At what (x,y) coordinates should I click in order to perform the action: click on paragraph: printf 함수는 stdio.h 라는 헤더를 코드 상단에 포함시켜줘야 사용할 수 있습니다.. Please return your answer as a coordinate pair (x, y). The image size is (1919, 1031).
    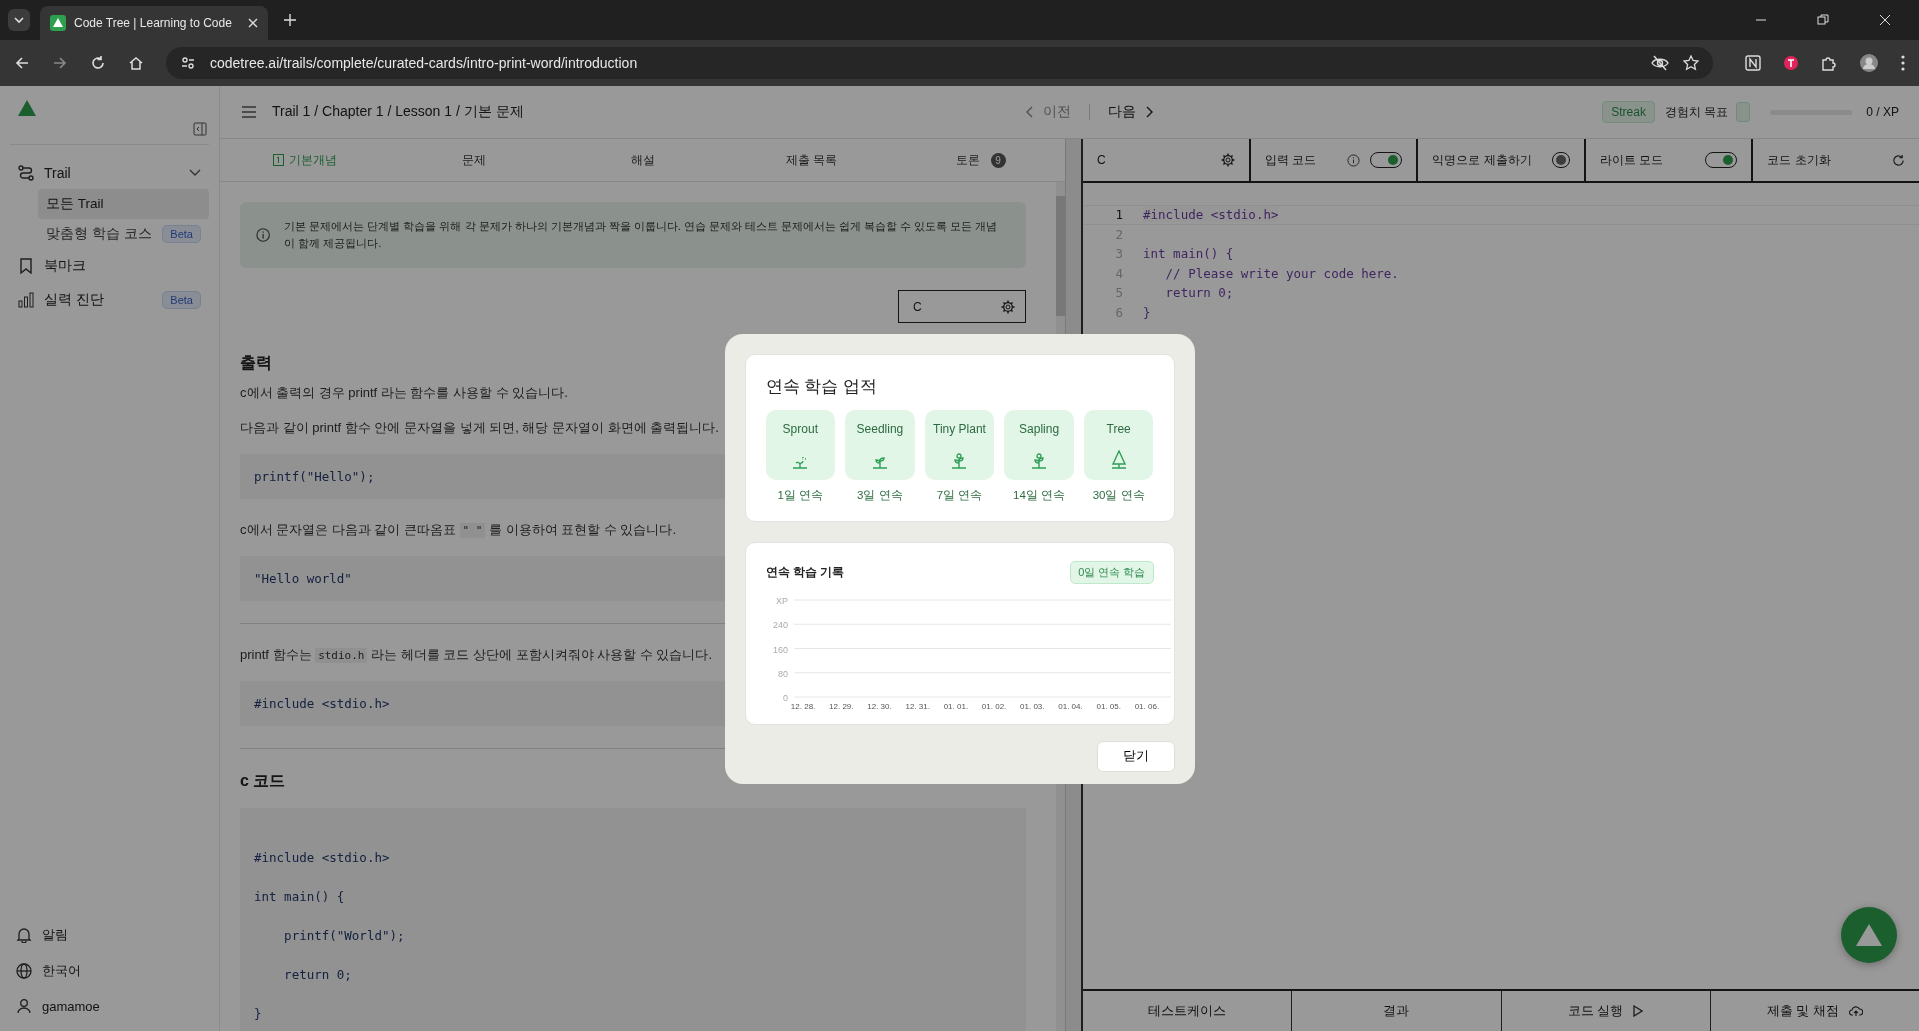
    Looking at the image, I should click on (476, 655).